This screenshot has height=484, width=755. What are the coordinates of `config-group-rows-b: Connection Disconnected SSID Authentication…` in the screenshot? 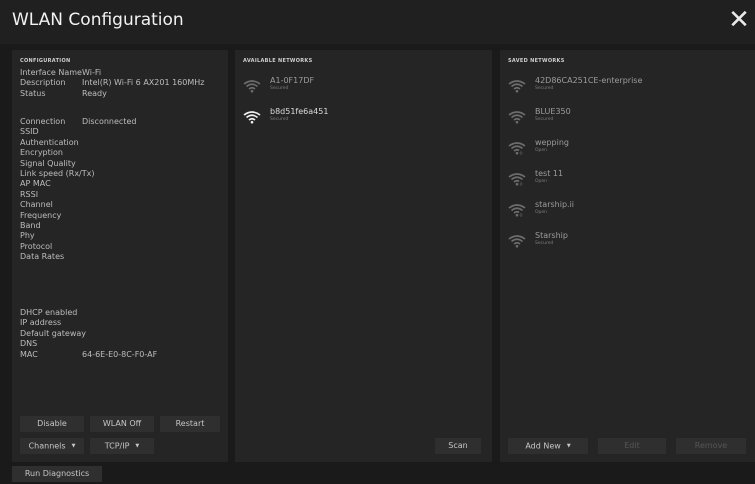 It's located at (78, 190).